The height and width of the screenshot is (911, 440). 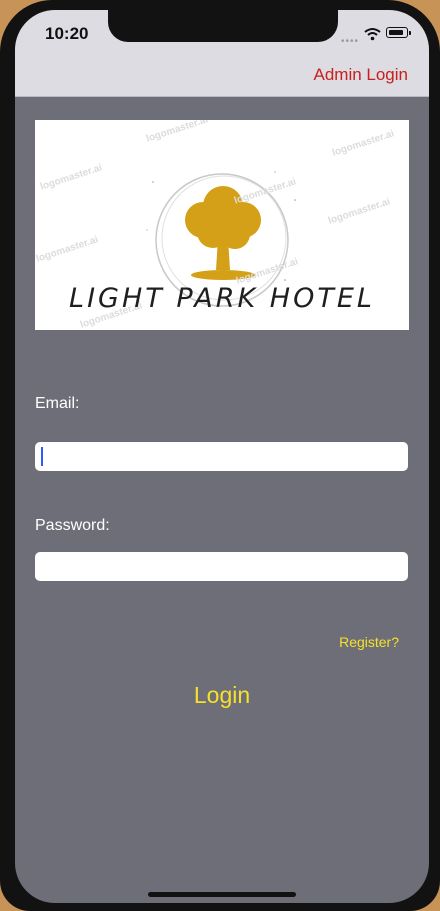 I want to click on signal-dots-icon: ••••, so click(x=350, y=41).